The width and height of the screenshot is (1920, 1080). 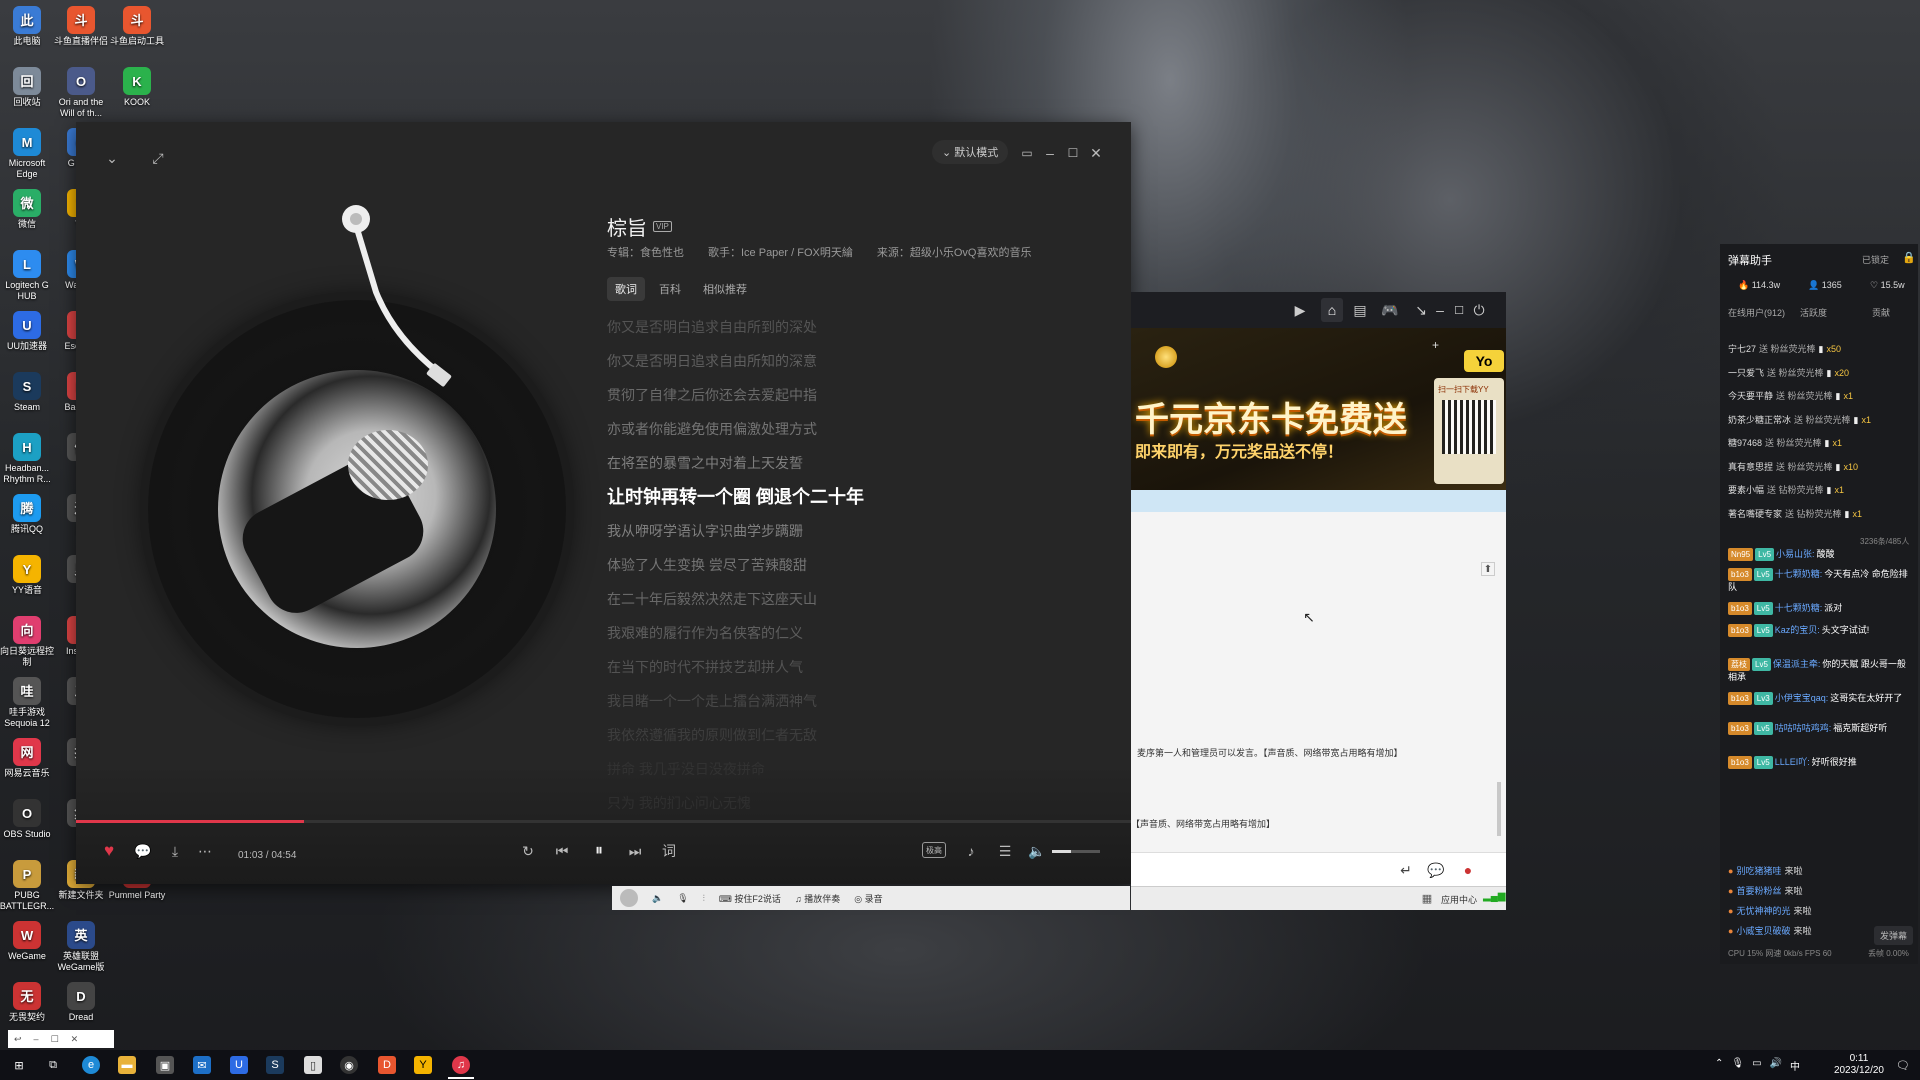 What do you see at coordinates (387, 1065) in the screenshot?
I see `douyu-icon: D` at bounding box center [387, 1065].